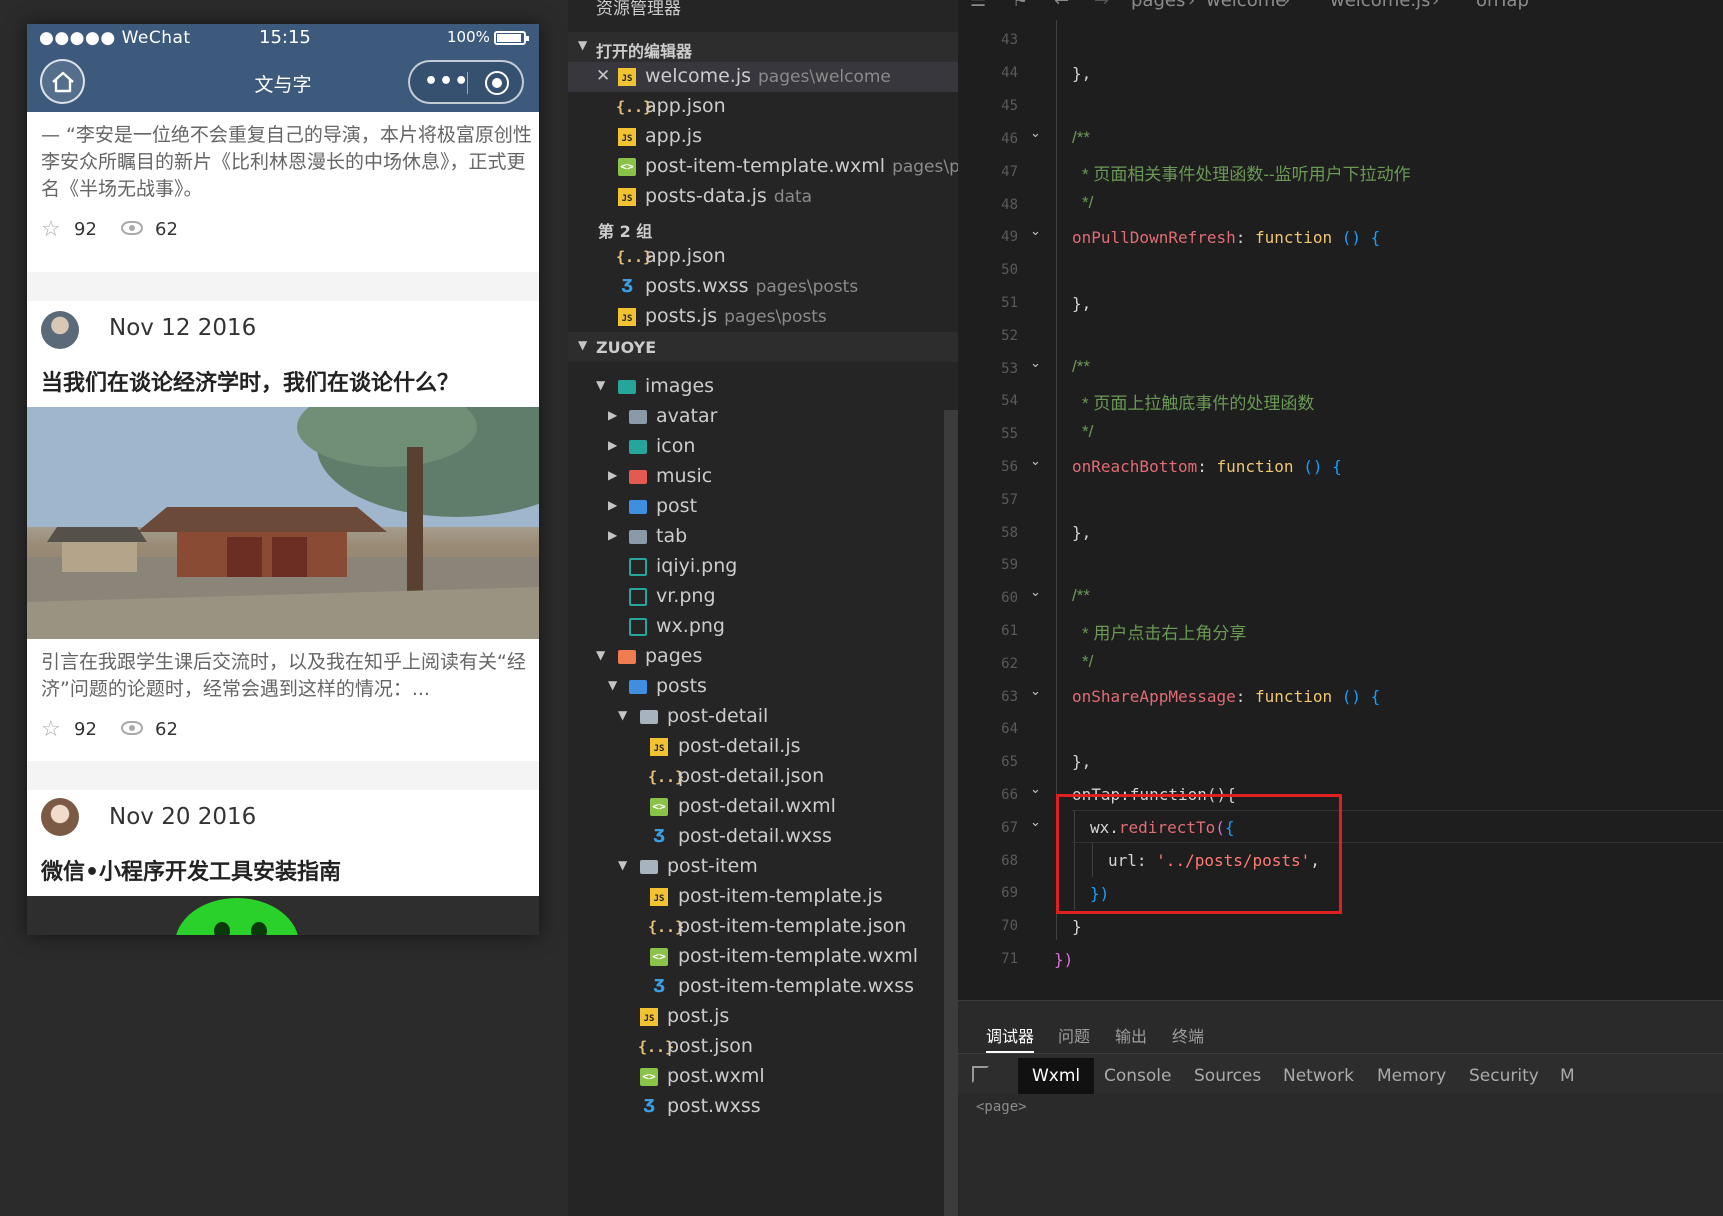 This screenshot has width=1723, height=1216. Describe the element at coordinates (1061, 5) in the screenshot. I see `back-arrow-icon: ←` at that location.